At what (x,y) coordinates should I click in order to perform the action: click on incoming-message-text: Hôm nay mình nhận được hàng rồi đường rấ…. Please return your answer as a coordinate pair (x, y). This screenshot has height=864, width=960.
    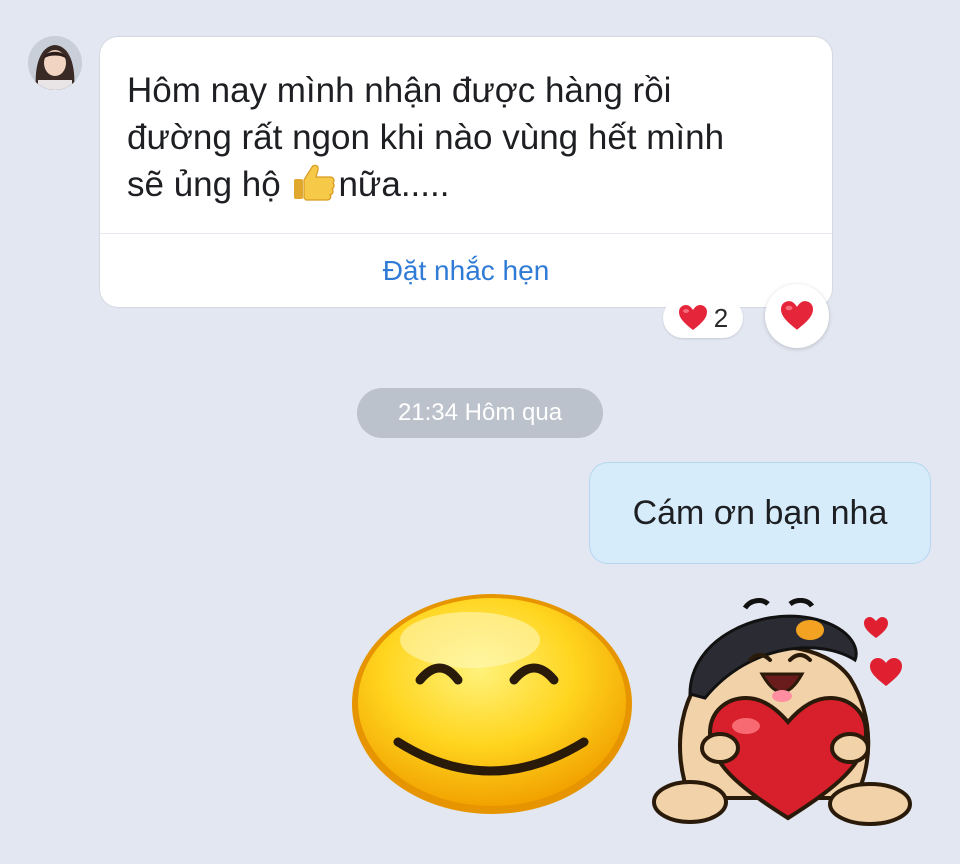
    Looking at the image, I should click on (426, 137).